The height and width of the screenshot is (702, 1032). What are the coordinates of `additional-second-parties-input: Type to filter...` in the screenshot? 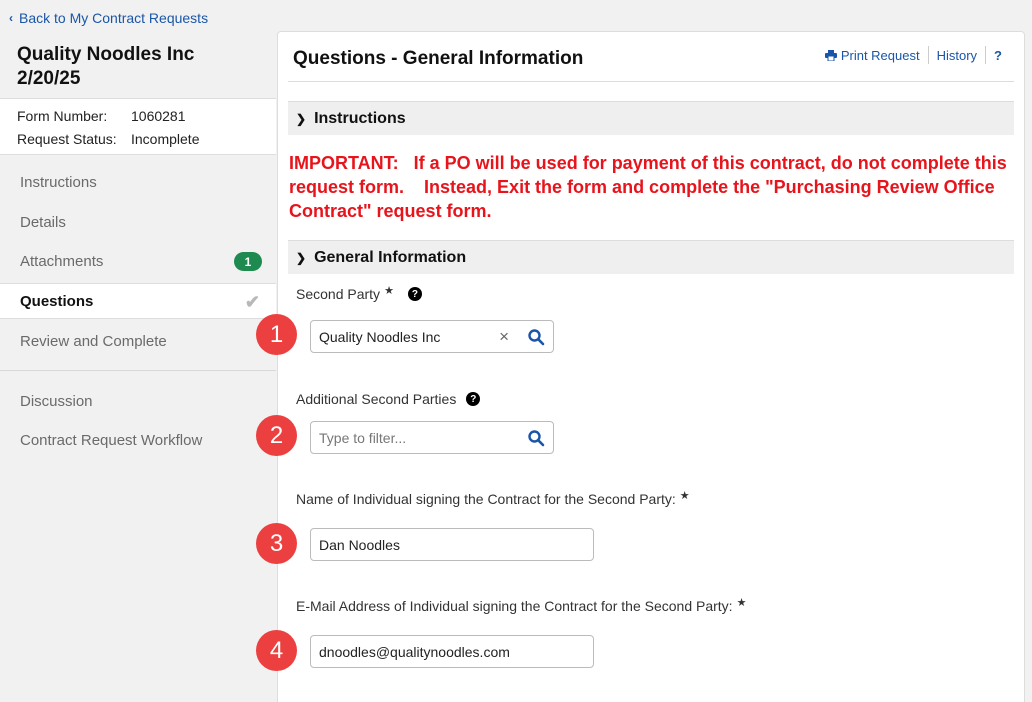 It's located at (432, 437).